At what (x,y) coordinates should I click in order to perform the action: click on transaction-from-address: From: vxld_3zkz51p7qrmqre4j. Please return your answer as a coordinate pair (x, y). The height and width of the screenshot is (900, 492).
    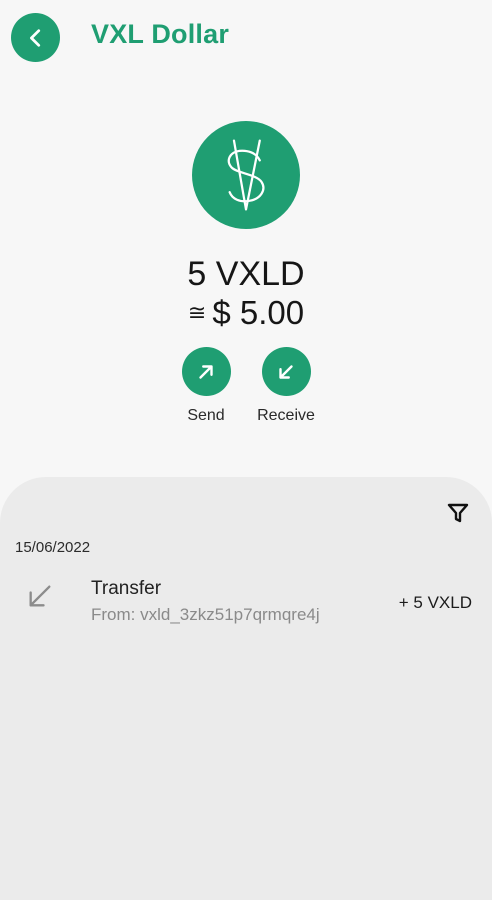
    Looking at the image, I should click on (205, 614).